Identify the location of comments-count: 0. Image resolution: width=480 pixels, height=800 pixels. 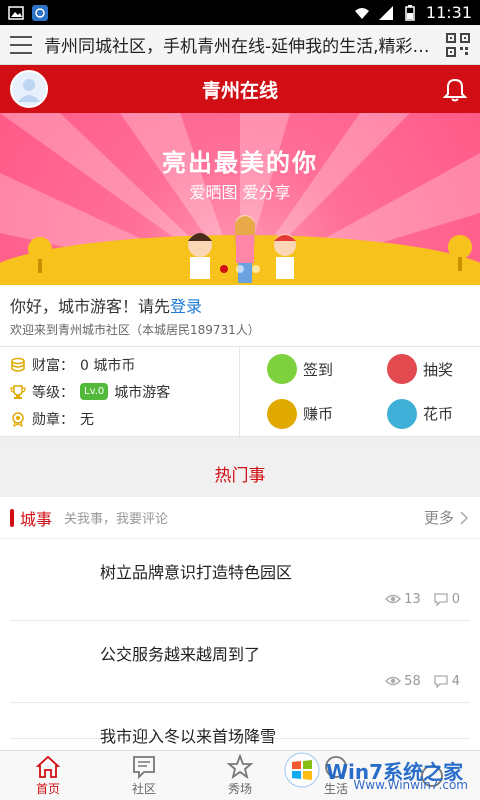
(446, 599).